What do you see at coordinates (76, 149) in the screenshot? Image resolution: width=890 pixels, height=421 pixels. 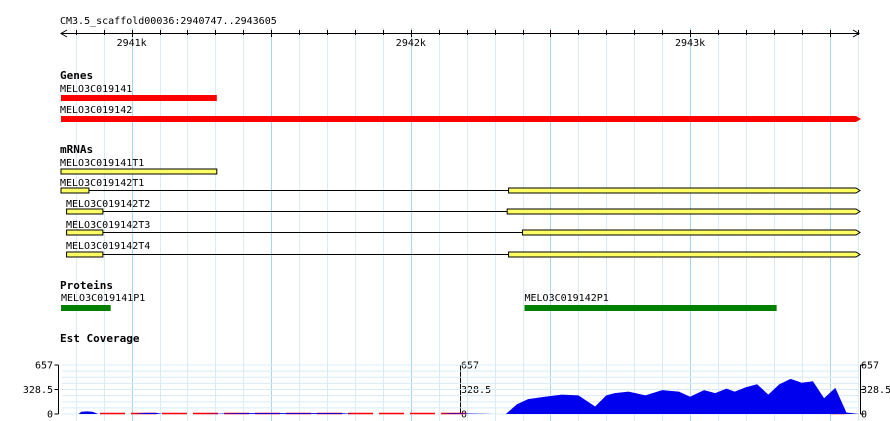 I see `mrnas-track-title: mRNAs` at bounding box center [76, 149].